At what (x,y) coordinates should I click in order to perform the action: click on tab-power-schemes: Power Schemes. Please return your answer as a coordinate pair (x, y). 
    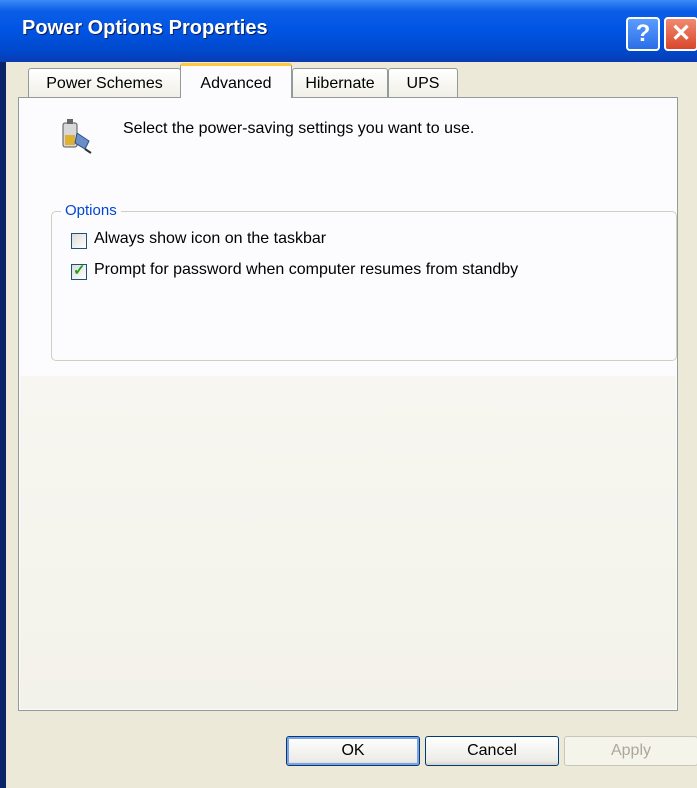
    Looking at the image, I should click on (104, 83).